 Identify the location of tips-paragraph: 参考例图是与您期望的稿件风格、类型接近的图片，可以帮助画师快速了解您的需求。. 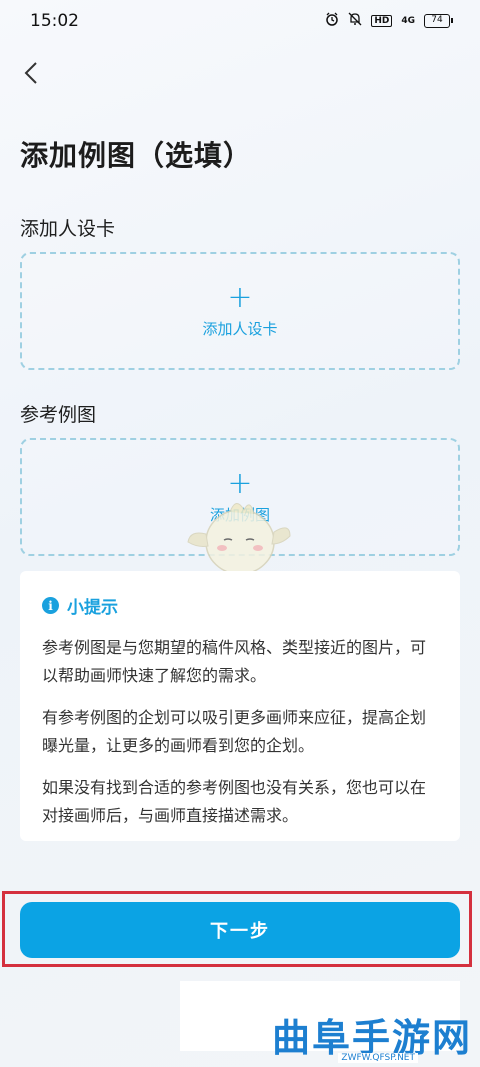
(234, 661).